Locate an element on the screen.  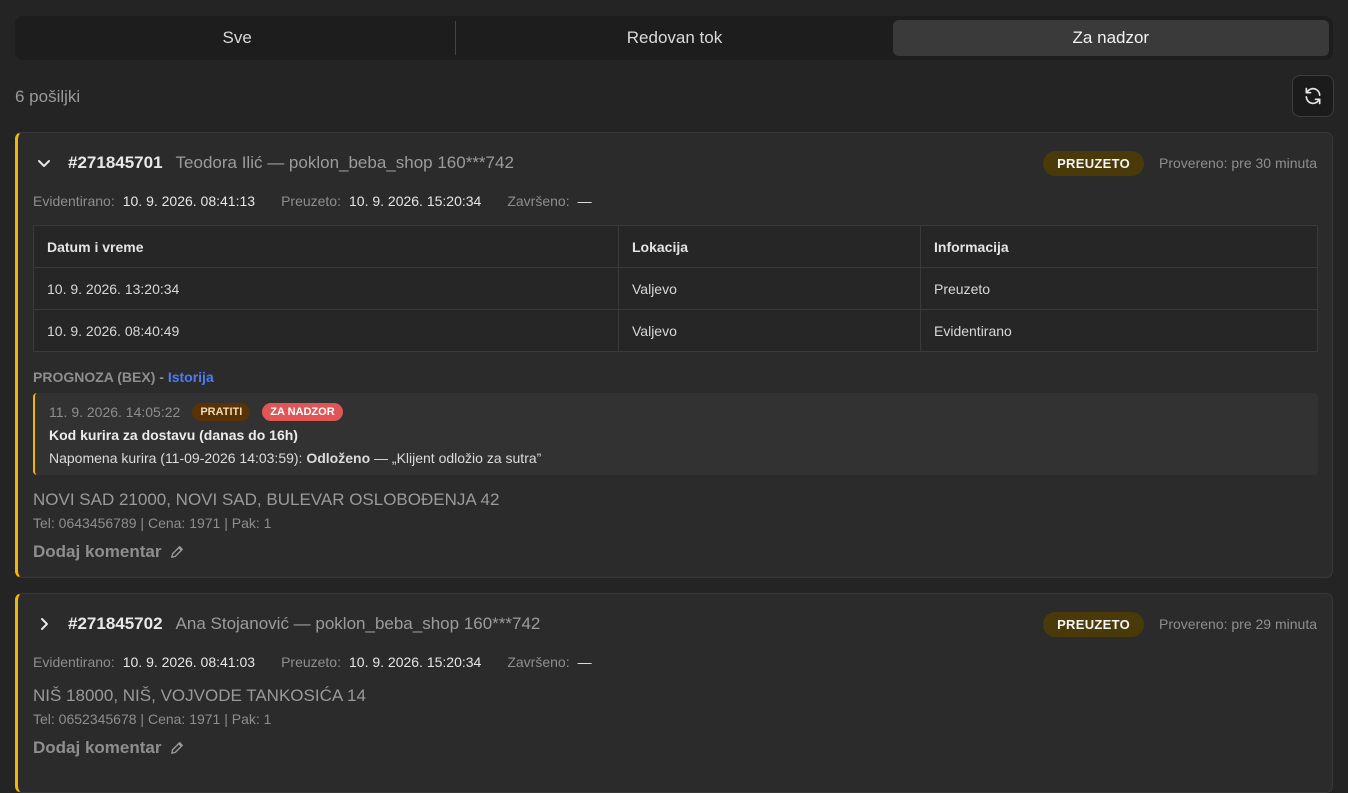
shipment-meta: Tel: 0643456789 | Cena: 1971 | Pak: 1 is located at coordinates (152, 523).